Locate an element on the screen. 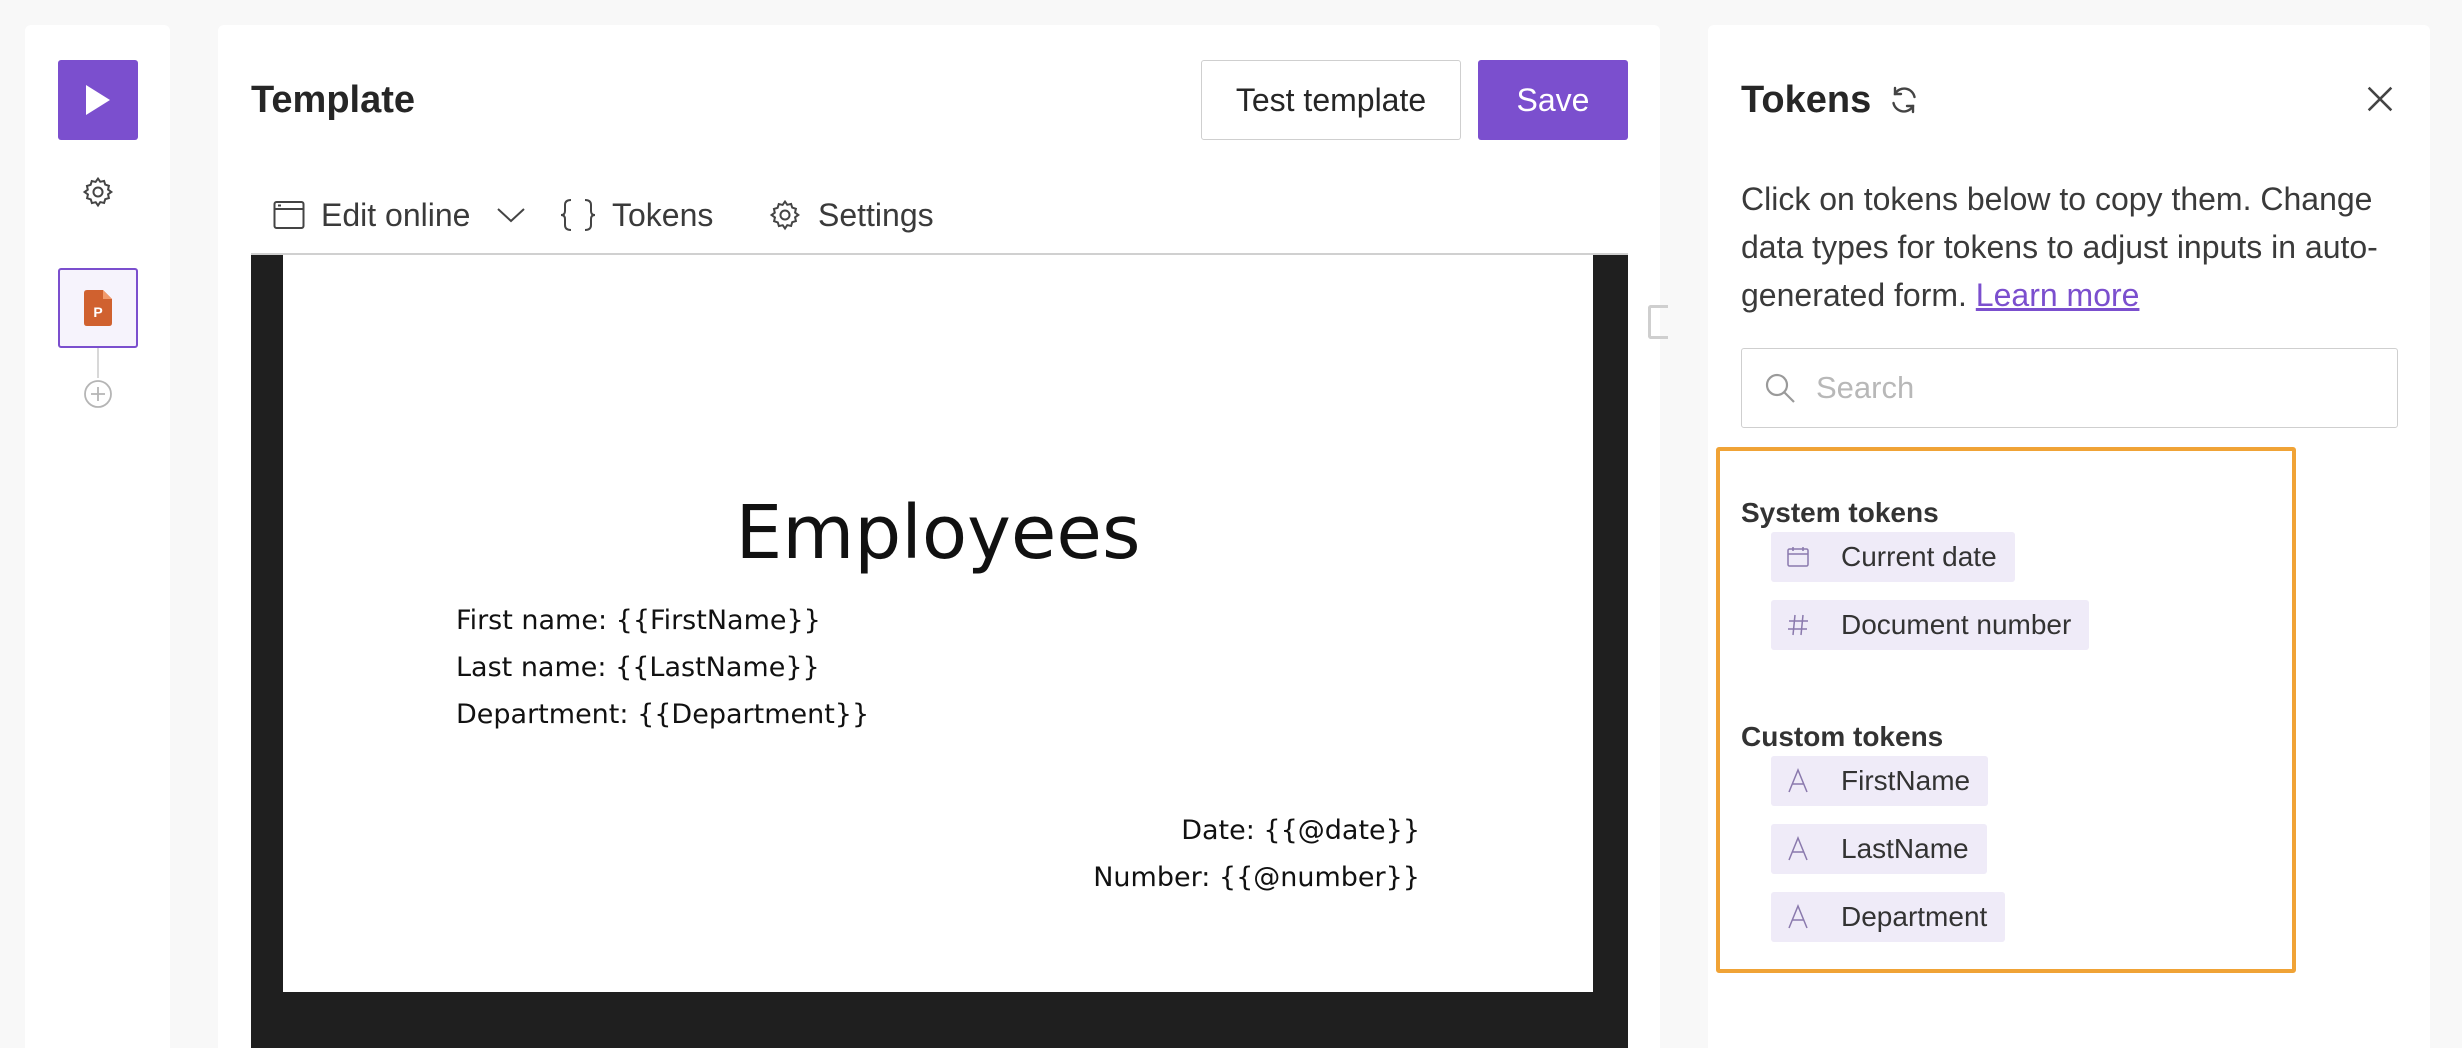 This screenshot has height=1048, width=2462. slide-title: Employees is located at coordinates (938, 533).